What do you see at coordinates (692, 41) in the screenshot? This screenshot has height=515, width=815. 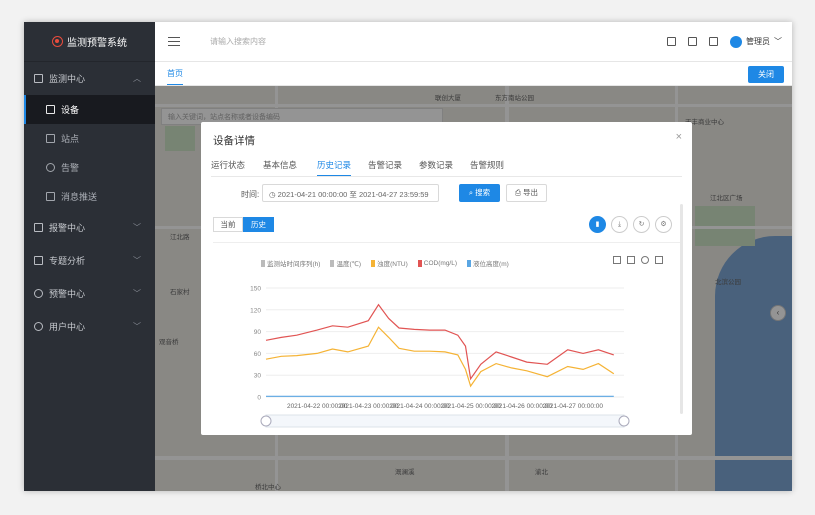 I see `copy-icon` at bounding box center [692, 41].